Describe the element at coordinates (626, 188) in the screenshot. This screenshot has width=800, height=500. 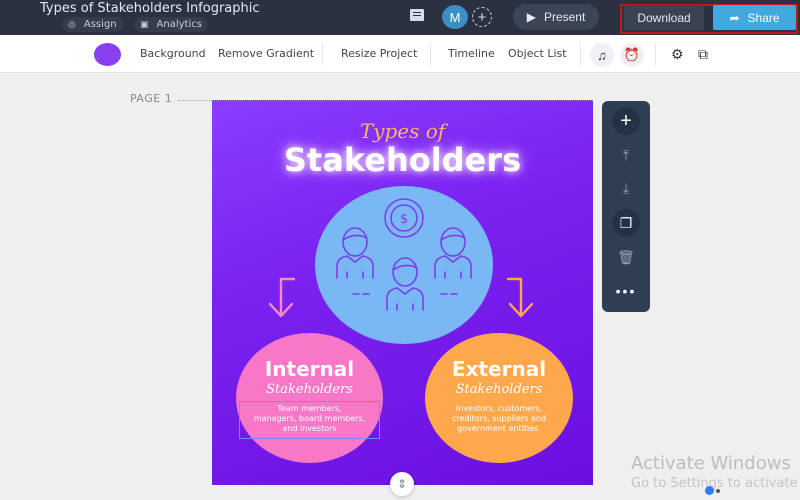
I see `move-down-icon: ⤓` at that location.